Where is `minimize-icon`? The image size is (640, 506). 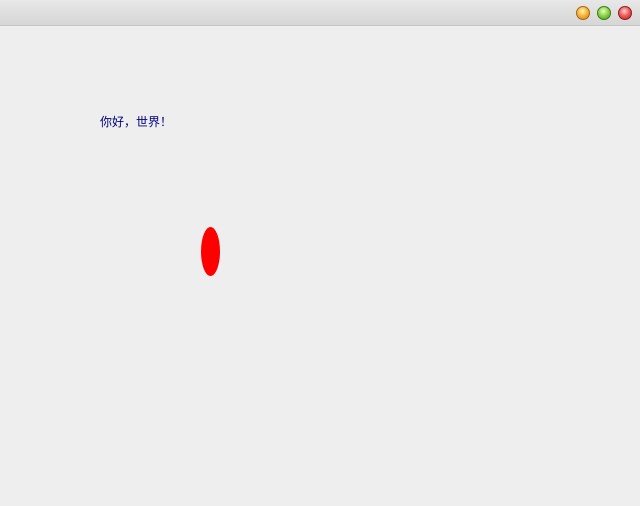
minimize-icon is located at coordinates (583, 13).